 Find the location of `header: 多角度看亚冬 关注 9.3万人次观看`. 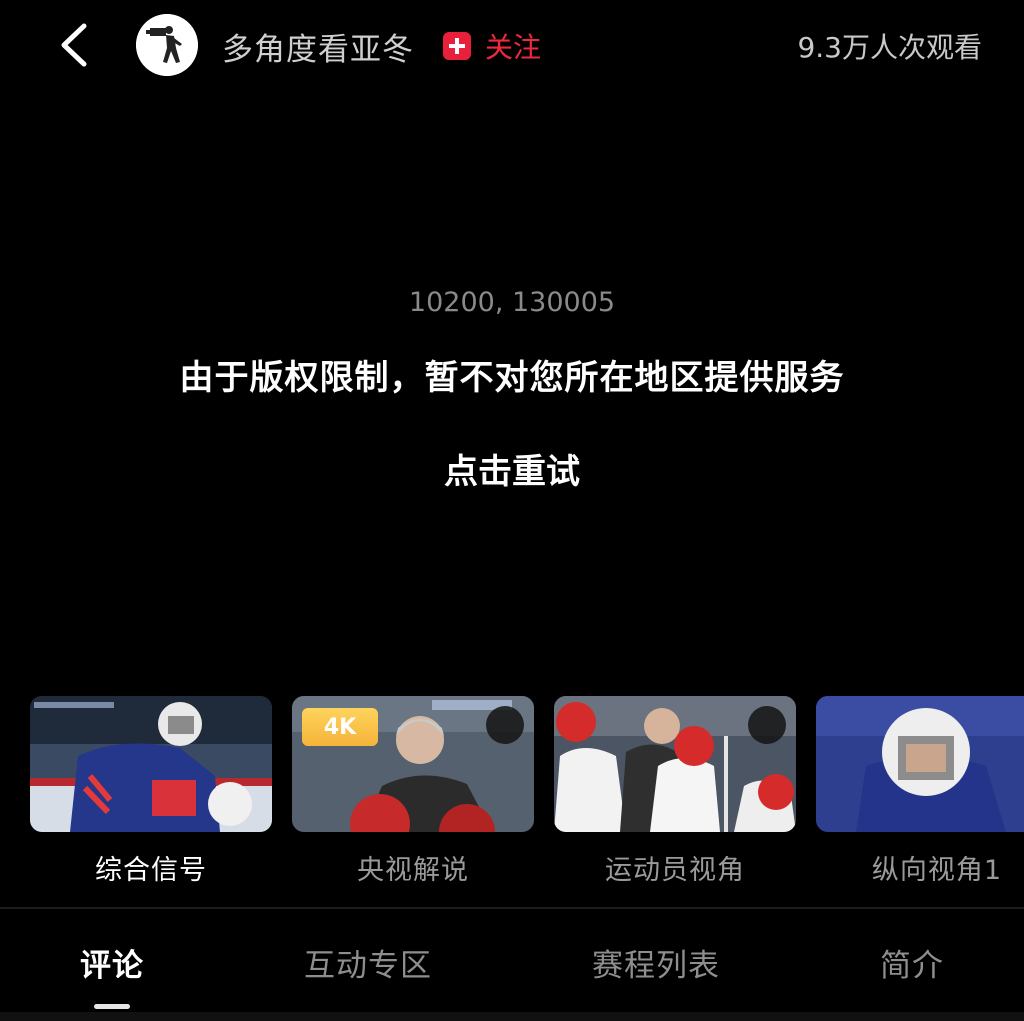

header: 多角度看亚冬 关注 9.3万人次观看 is located at coordinates (512, 47).